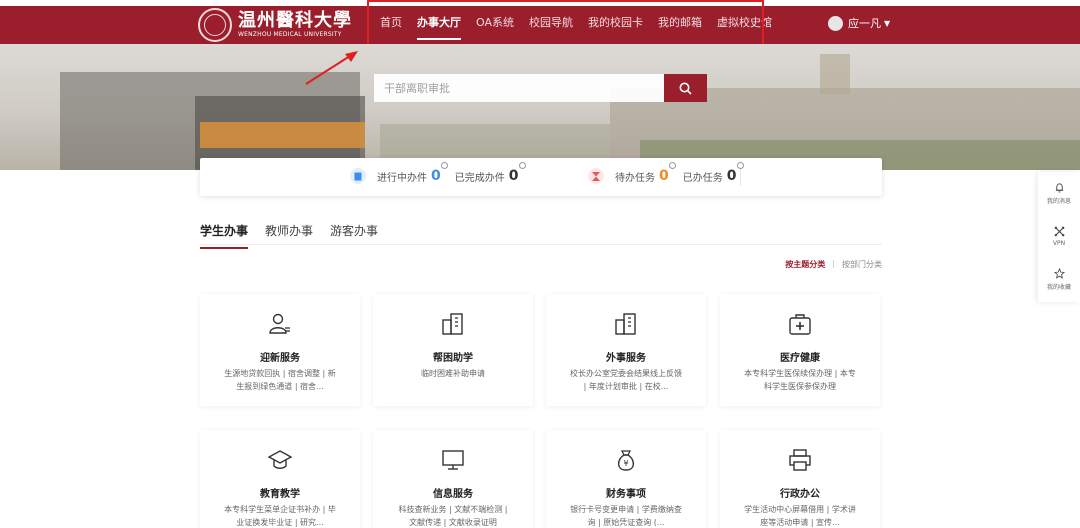 This screenshot has height=528, width=1080. What do you see at coordinates (453, 350) in the screenshot?
I see `service-card-financial-aid: 帮困助学 临时困难补助申请` at bounding box center [453, 350].